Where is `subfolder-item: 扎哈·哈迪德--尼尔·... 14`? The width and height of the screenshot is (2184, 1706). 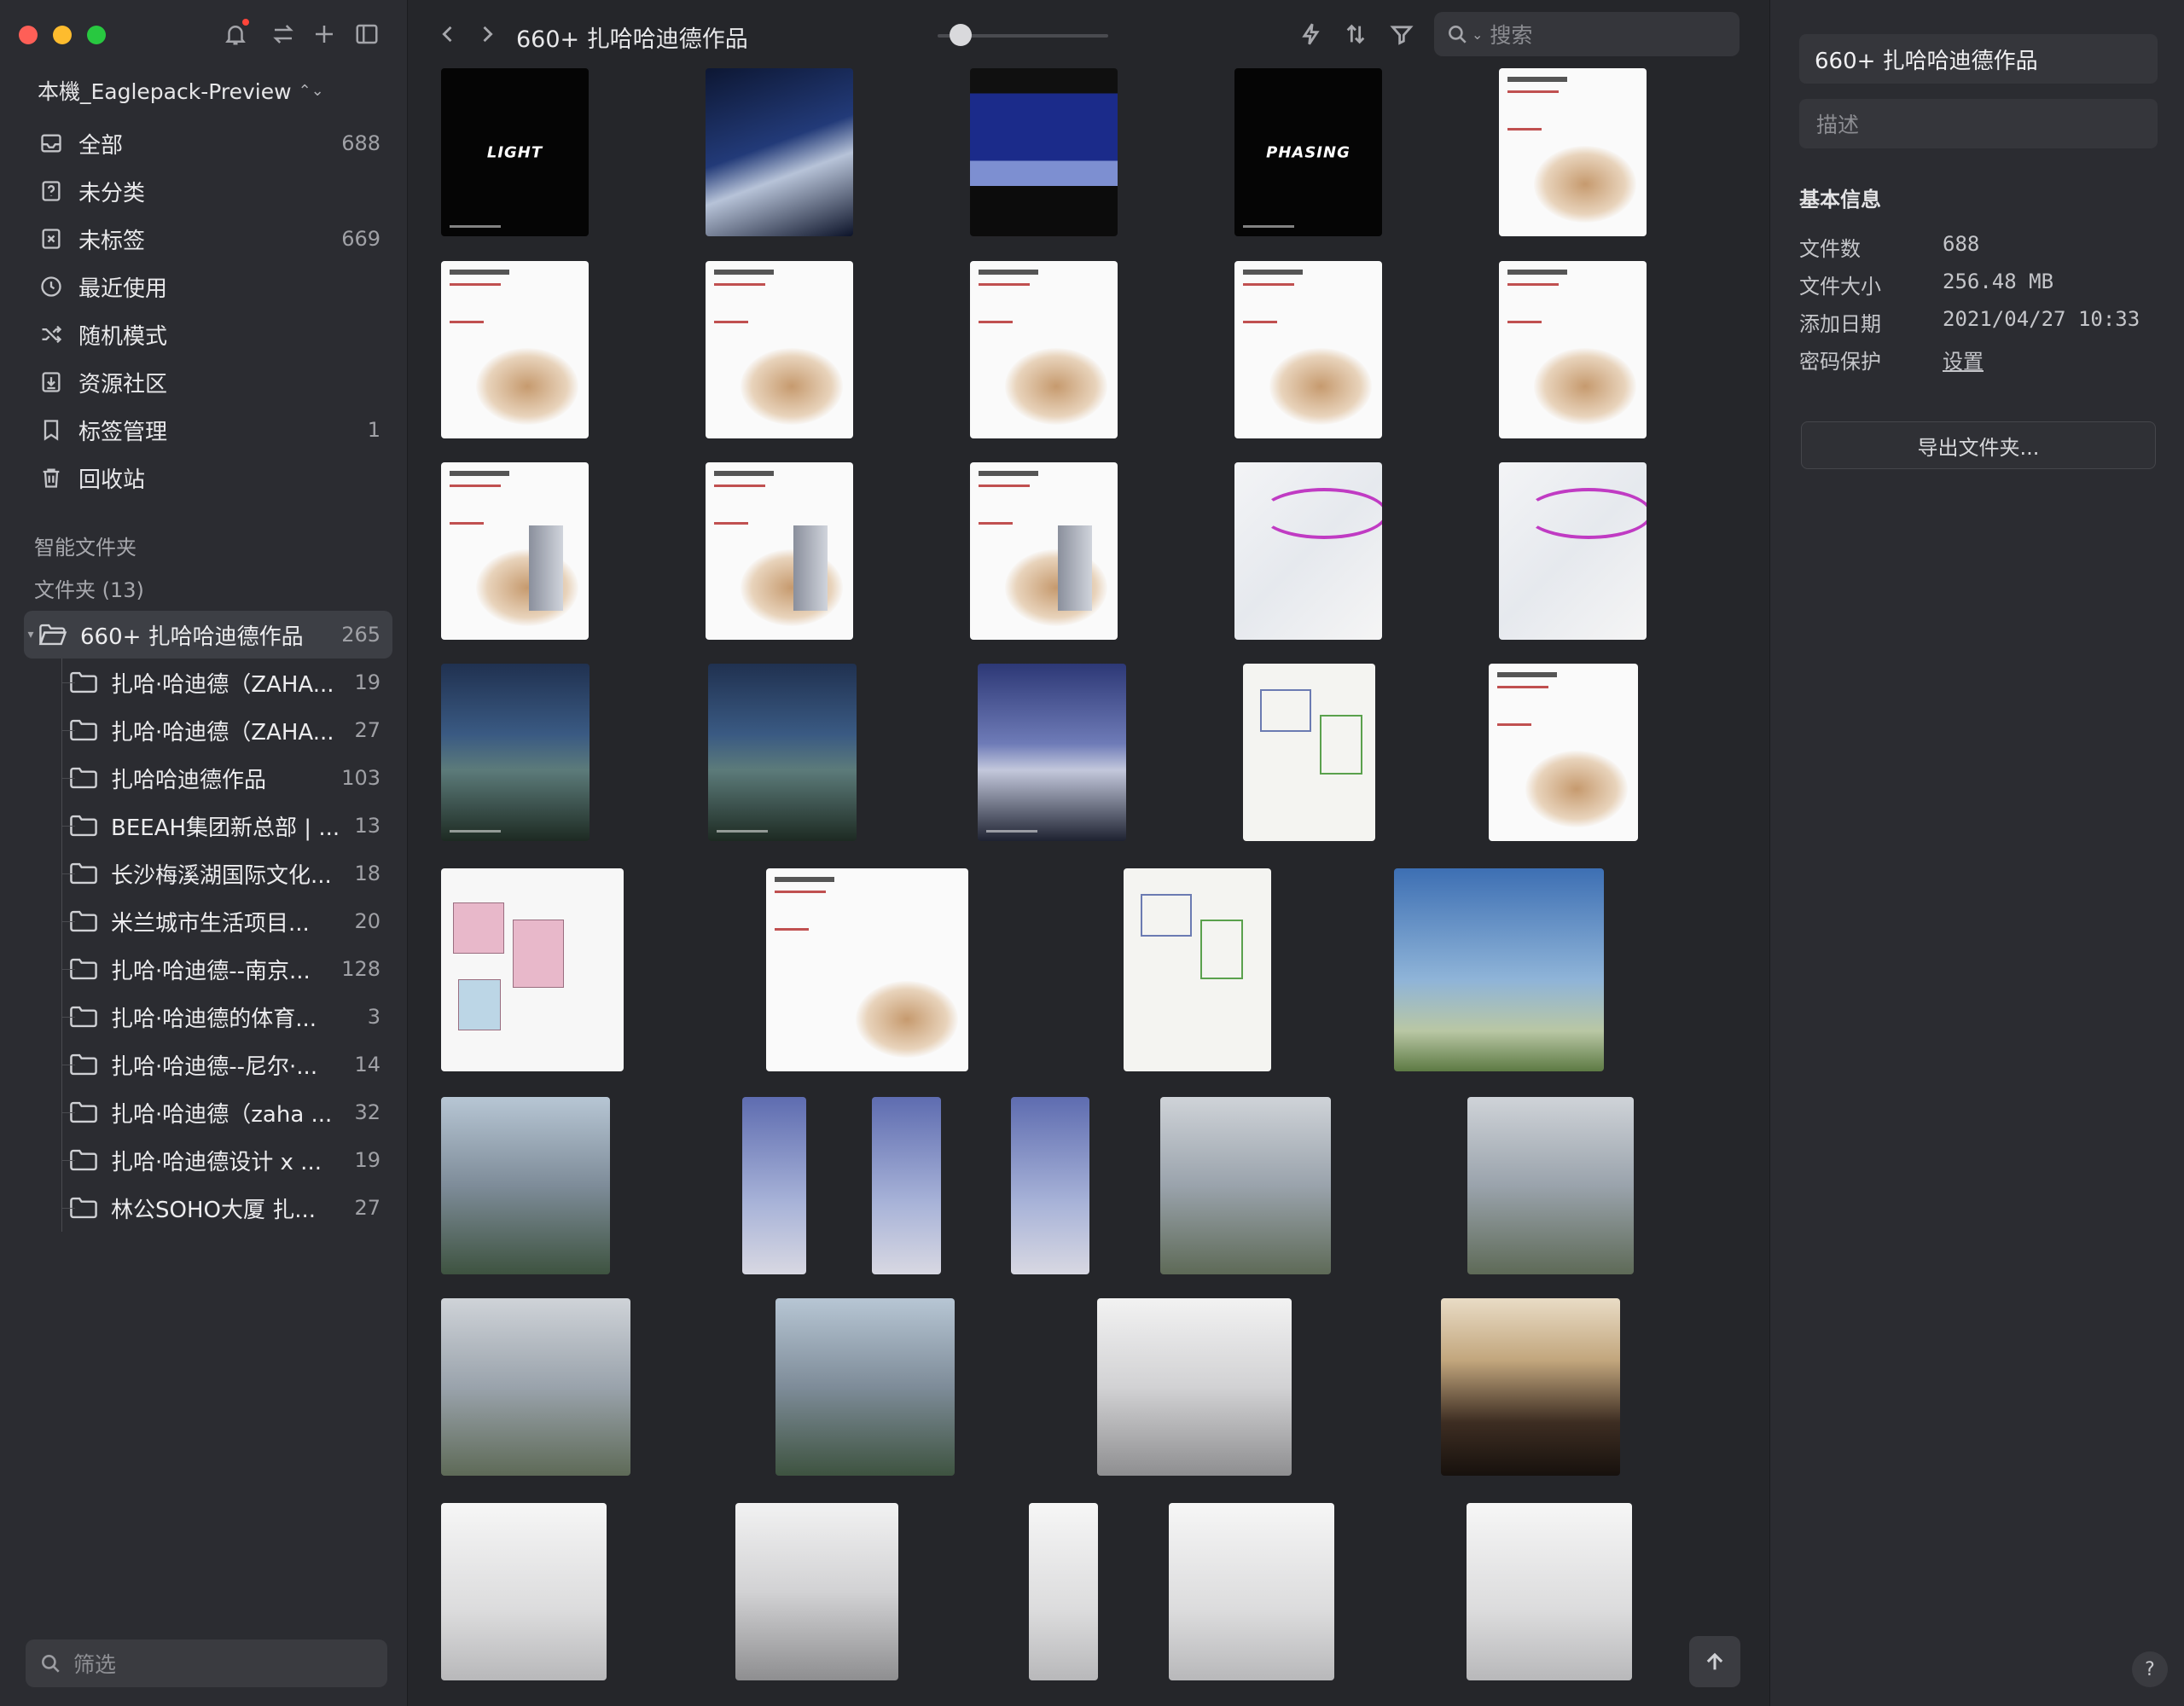 subfolder-item: 扎哈·哈迪德--尼尔·... 14 is located at coordinates (208, 1064).